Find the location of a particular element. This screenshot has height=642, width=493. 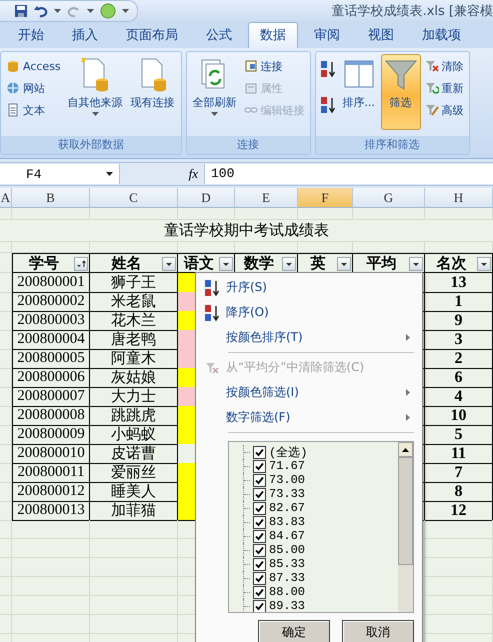

ribbon-button: 高级 is located at coordinates (444, 110).